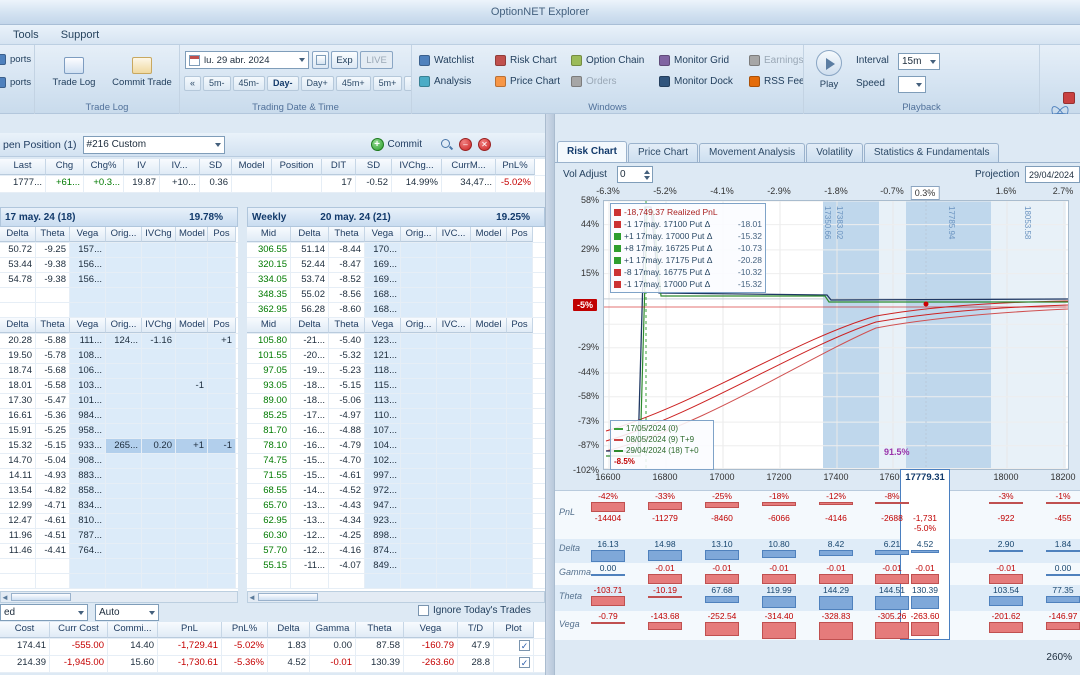 The width and height of the screenshot is (1080, 675). I want to click on commit-button: + Commit, so click(396, 144).